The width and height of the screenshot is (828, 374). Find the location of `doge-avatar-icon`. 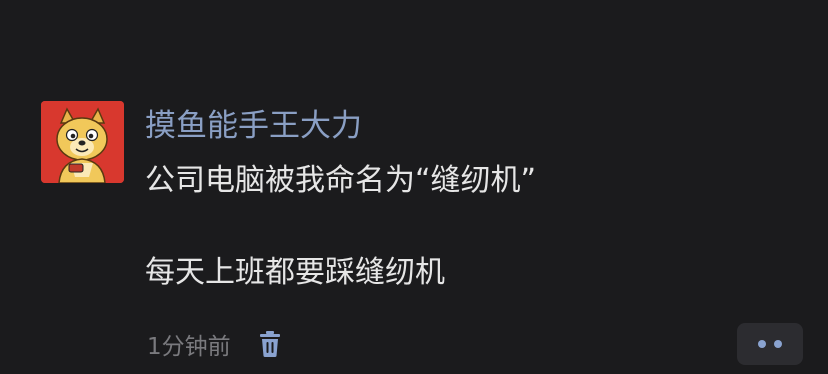

doge-avatar-icon is located at coordinates (82, 142).